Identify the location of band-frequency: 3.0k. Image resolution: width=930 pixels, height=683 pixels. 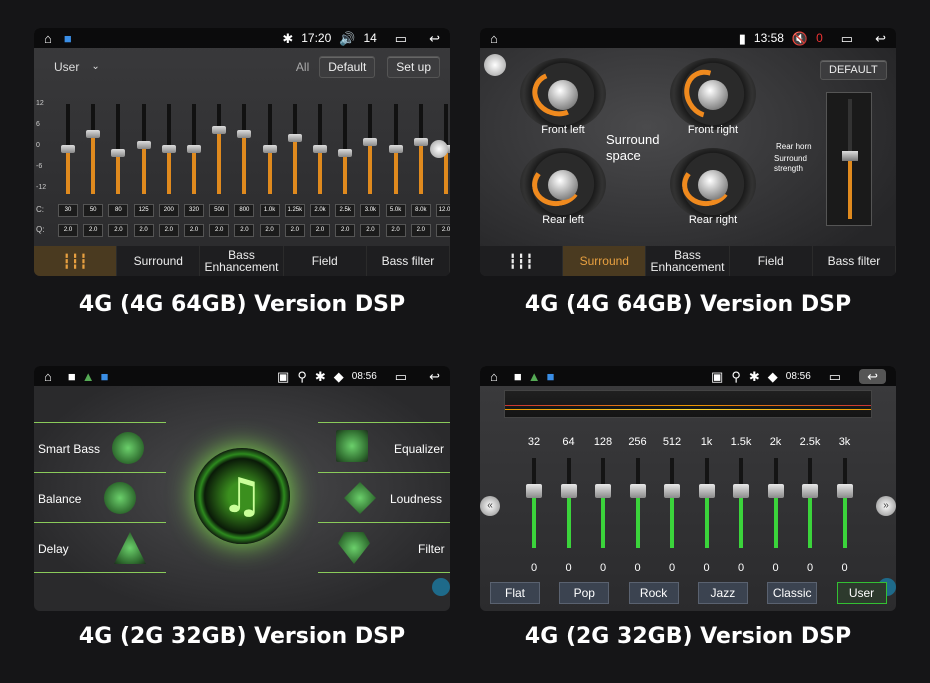
(370, 210).